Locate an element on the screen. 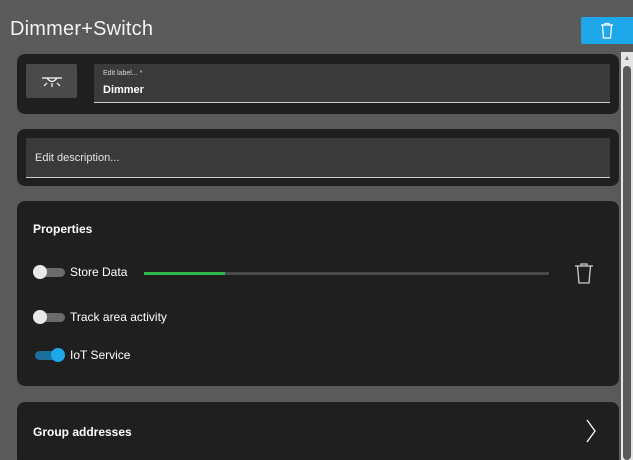 This screenshot has height=460, width=633. store-data-delete-button is located at coordinates (584, 273).